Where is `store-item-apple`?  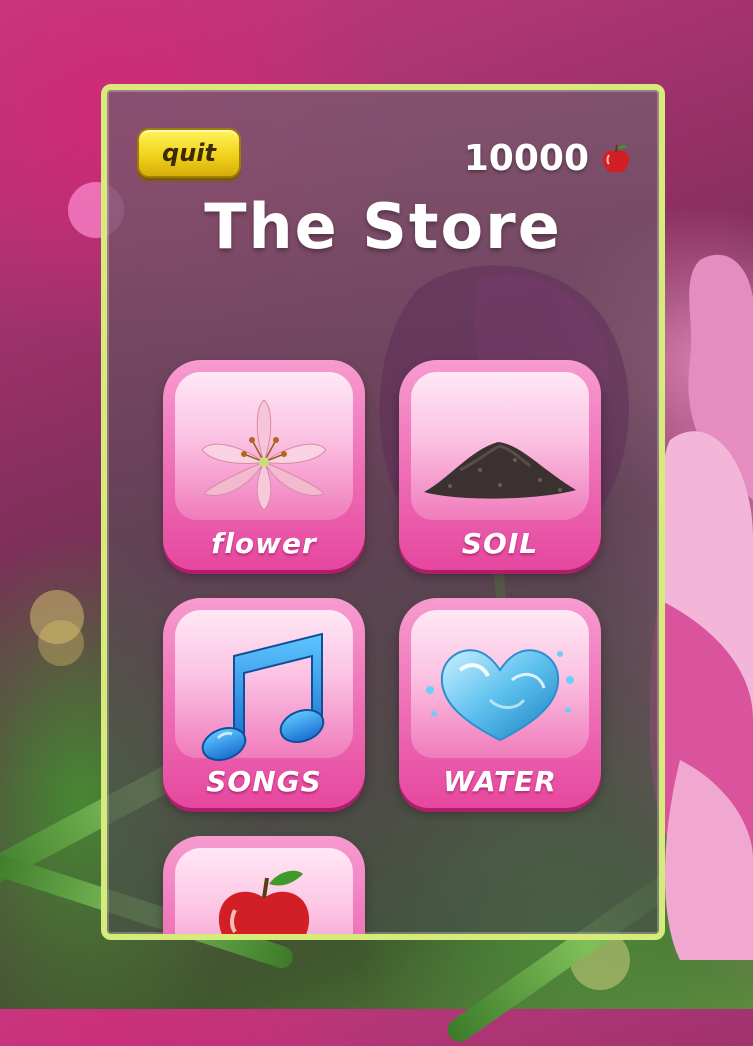
store-item-apple is located at coordinates (264, 885).